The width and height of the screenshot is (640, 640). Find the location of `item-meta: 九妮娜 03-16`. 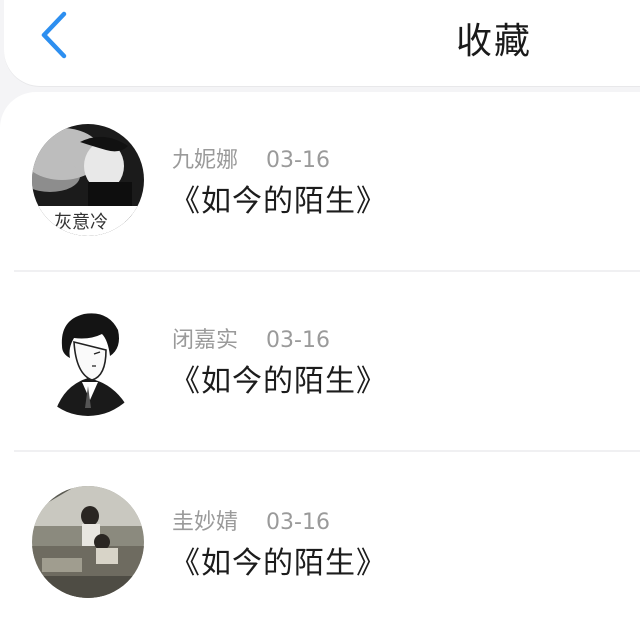

item-meta: 九妮娜 03-16 is located at coordinates (251, 158).